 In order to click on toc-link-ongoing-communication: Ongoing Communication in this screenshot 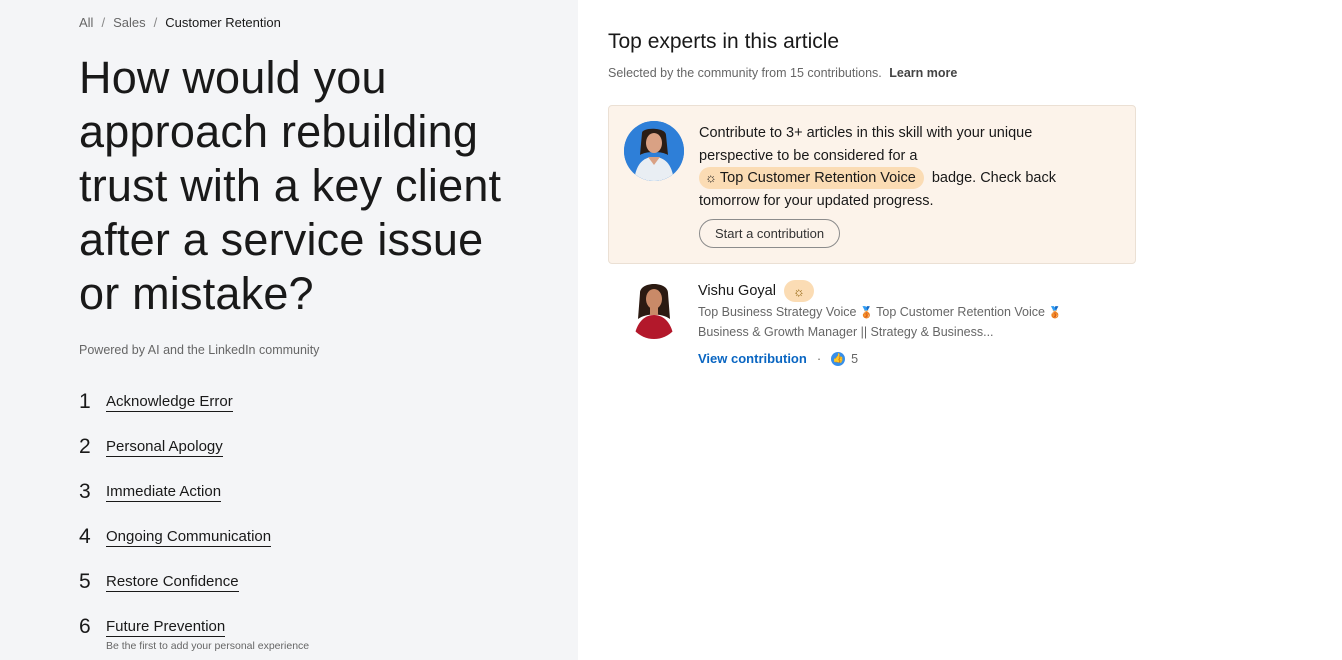, I will do `click(189, 537)`.